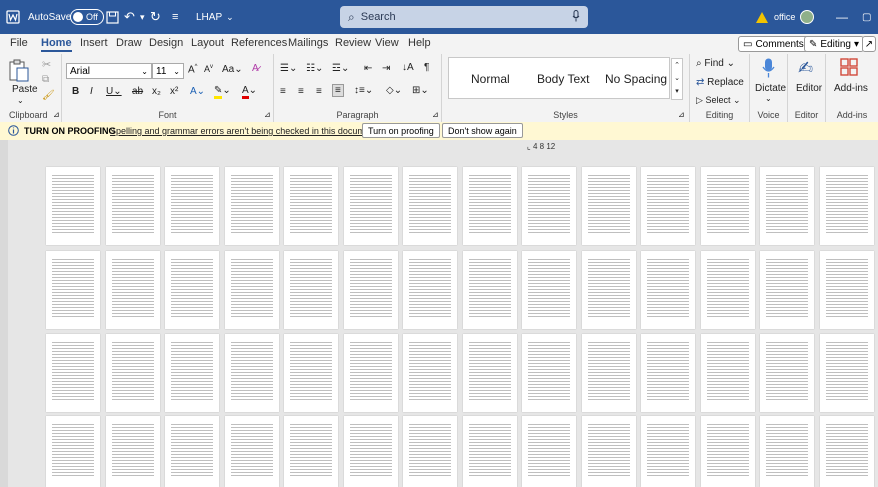  What do you see at coordinates (94, 43) in the screenshot?
I see `tab-insert: Insert` at bounding box center [94, 43].